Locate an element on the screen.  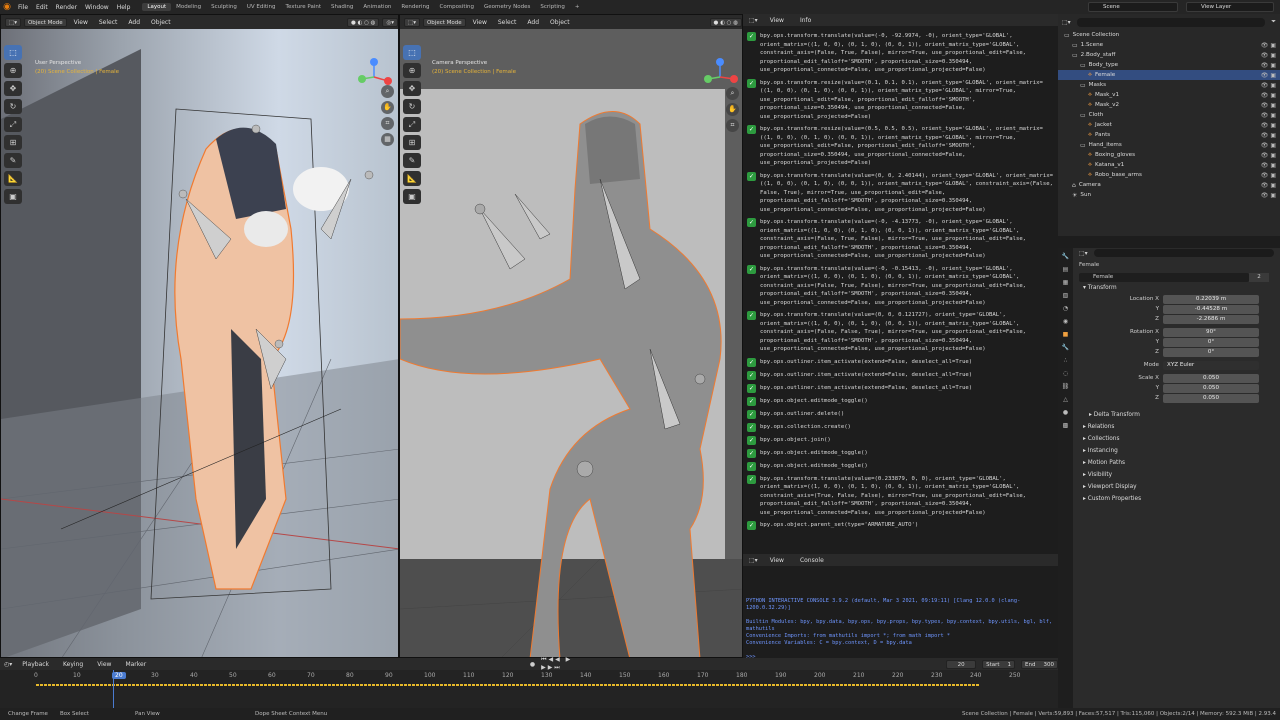
motion-paths-section: ▸ Motion Paths is located at coordinates (1176, 463).